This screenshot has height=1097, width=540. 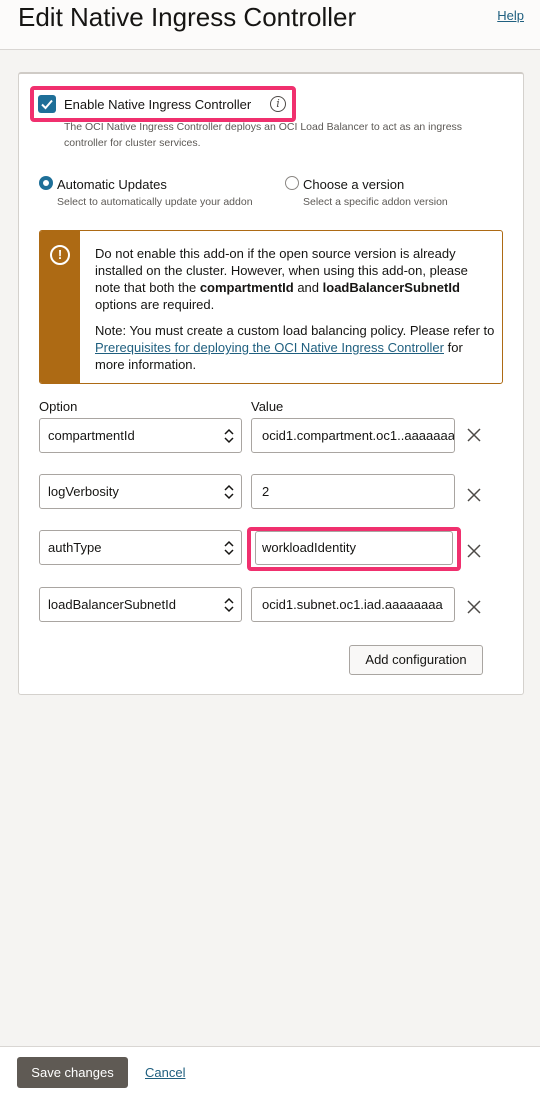 What do you see at coordinates (353, 184) in the screenshot?
I see `choose-version-label: Choose a version` at bounding box center [353, 184].